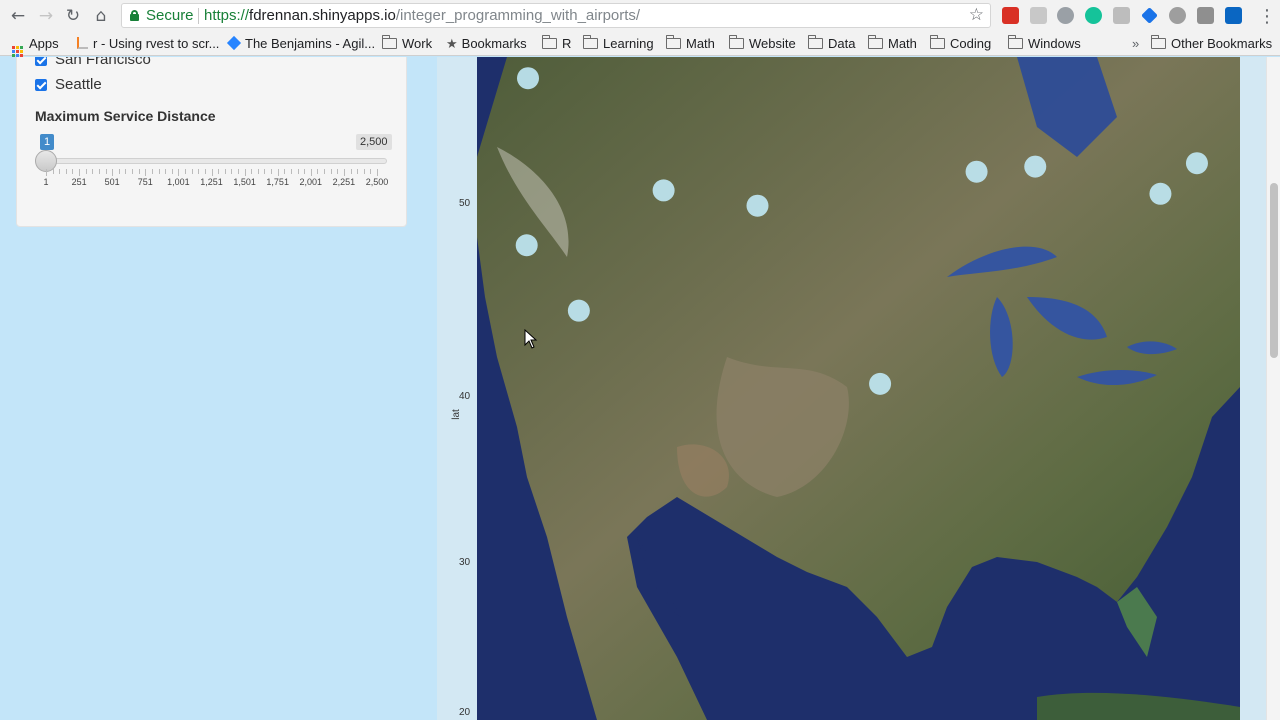 The height and width of the screenshot is (720, 1280). I want to click on airport-marker-detroit, so click(1035, 166).